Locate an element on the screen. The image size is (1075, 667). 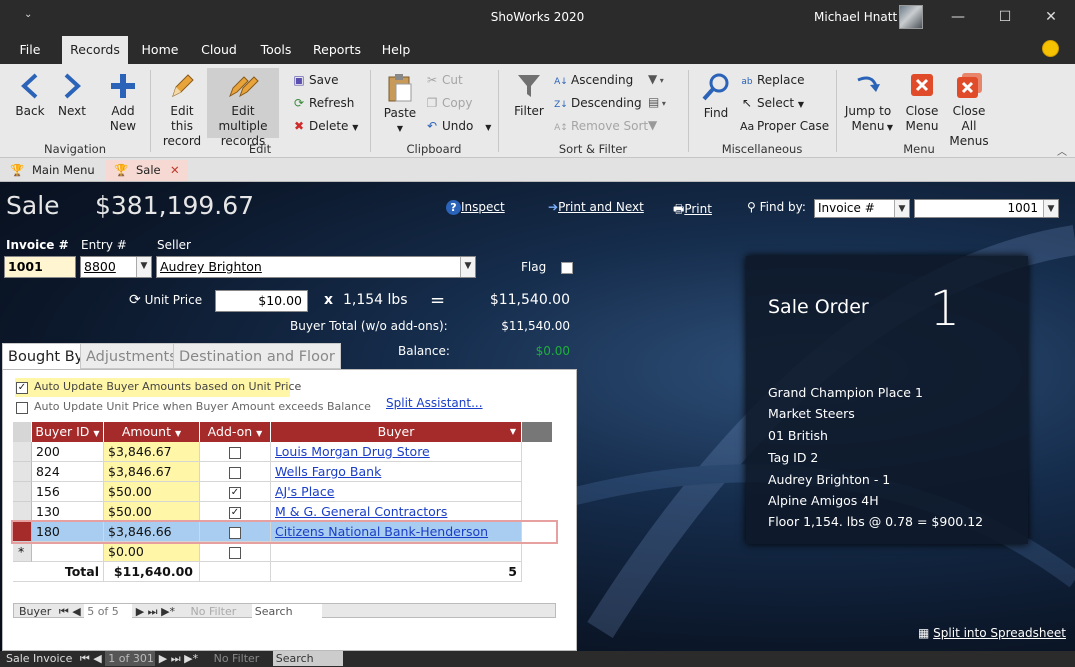
select-all-corner is located at coordinates (22, 432).